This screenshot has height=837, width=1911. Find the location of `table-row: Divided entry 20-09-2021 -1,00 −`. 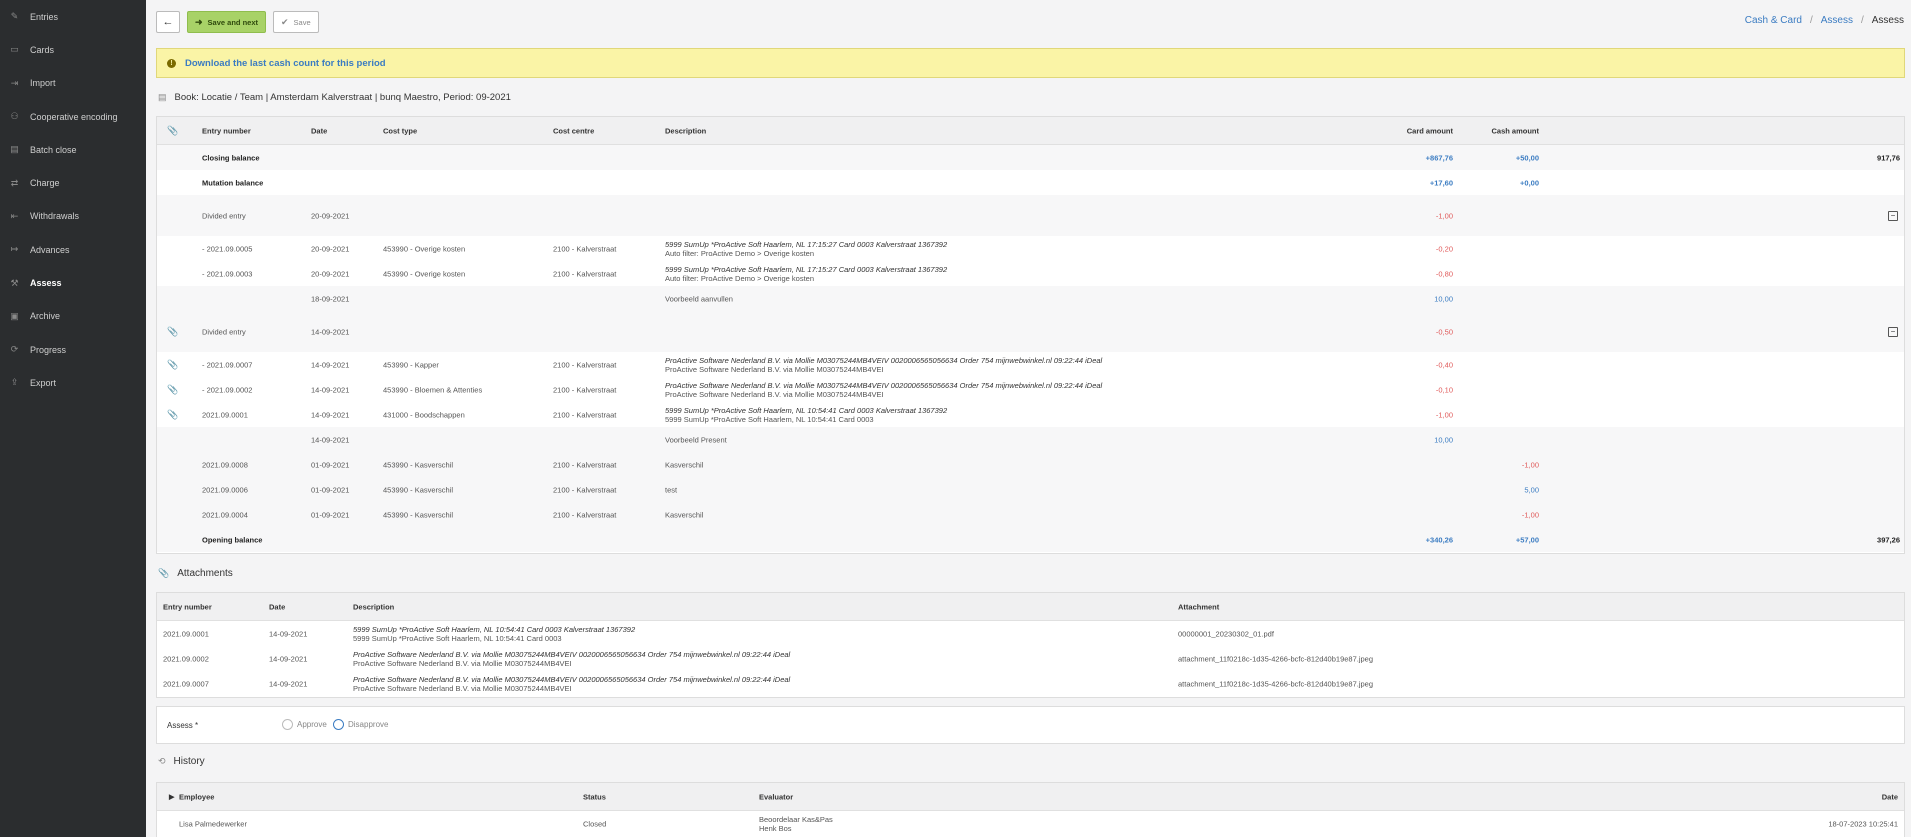

table-row: Divided entry 20-09-2021 -1,00 − is located at coordinates (1030, 215).